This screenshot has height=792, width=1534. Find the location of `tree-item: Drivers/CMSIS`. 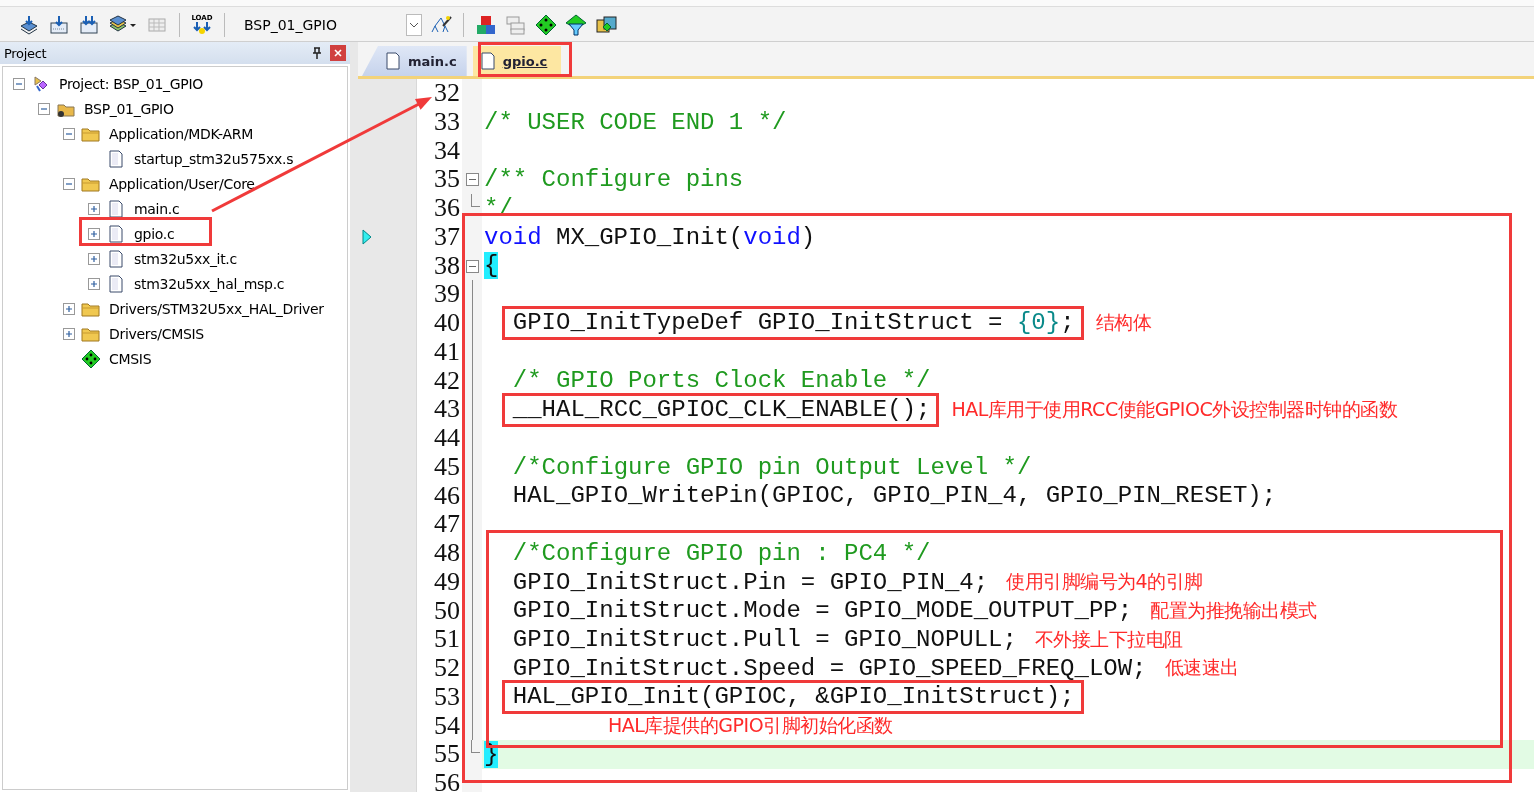

tree-item: Drivers/CMSIS is located at coordinates (156, 333).